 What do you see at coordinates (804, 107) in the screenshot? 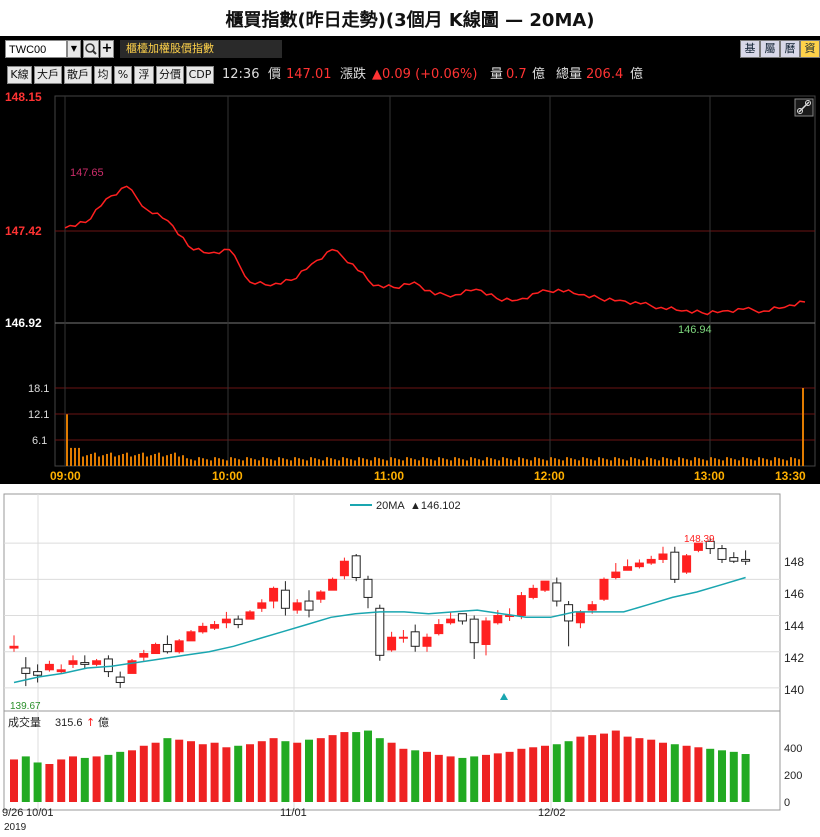
I see `link-icon` at bounding box center [804, 107].